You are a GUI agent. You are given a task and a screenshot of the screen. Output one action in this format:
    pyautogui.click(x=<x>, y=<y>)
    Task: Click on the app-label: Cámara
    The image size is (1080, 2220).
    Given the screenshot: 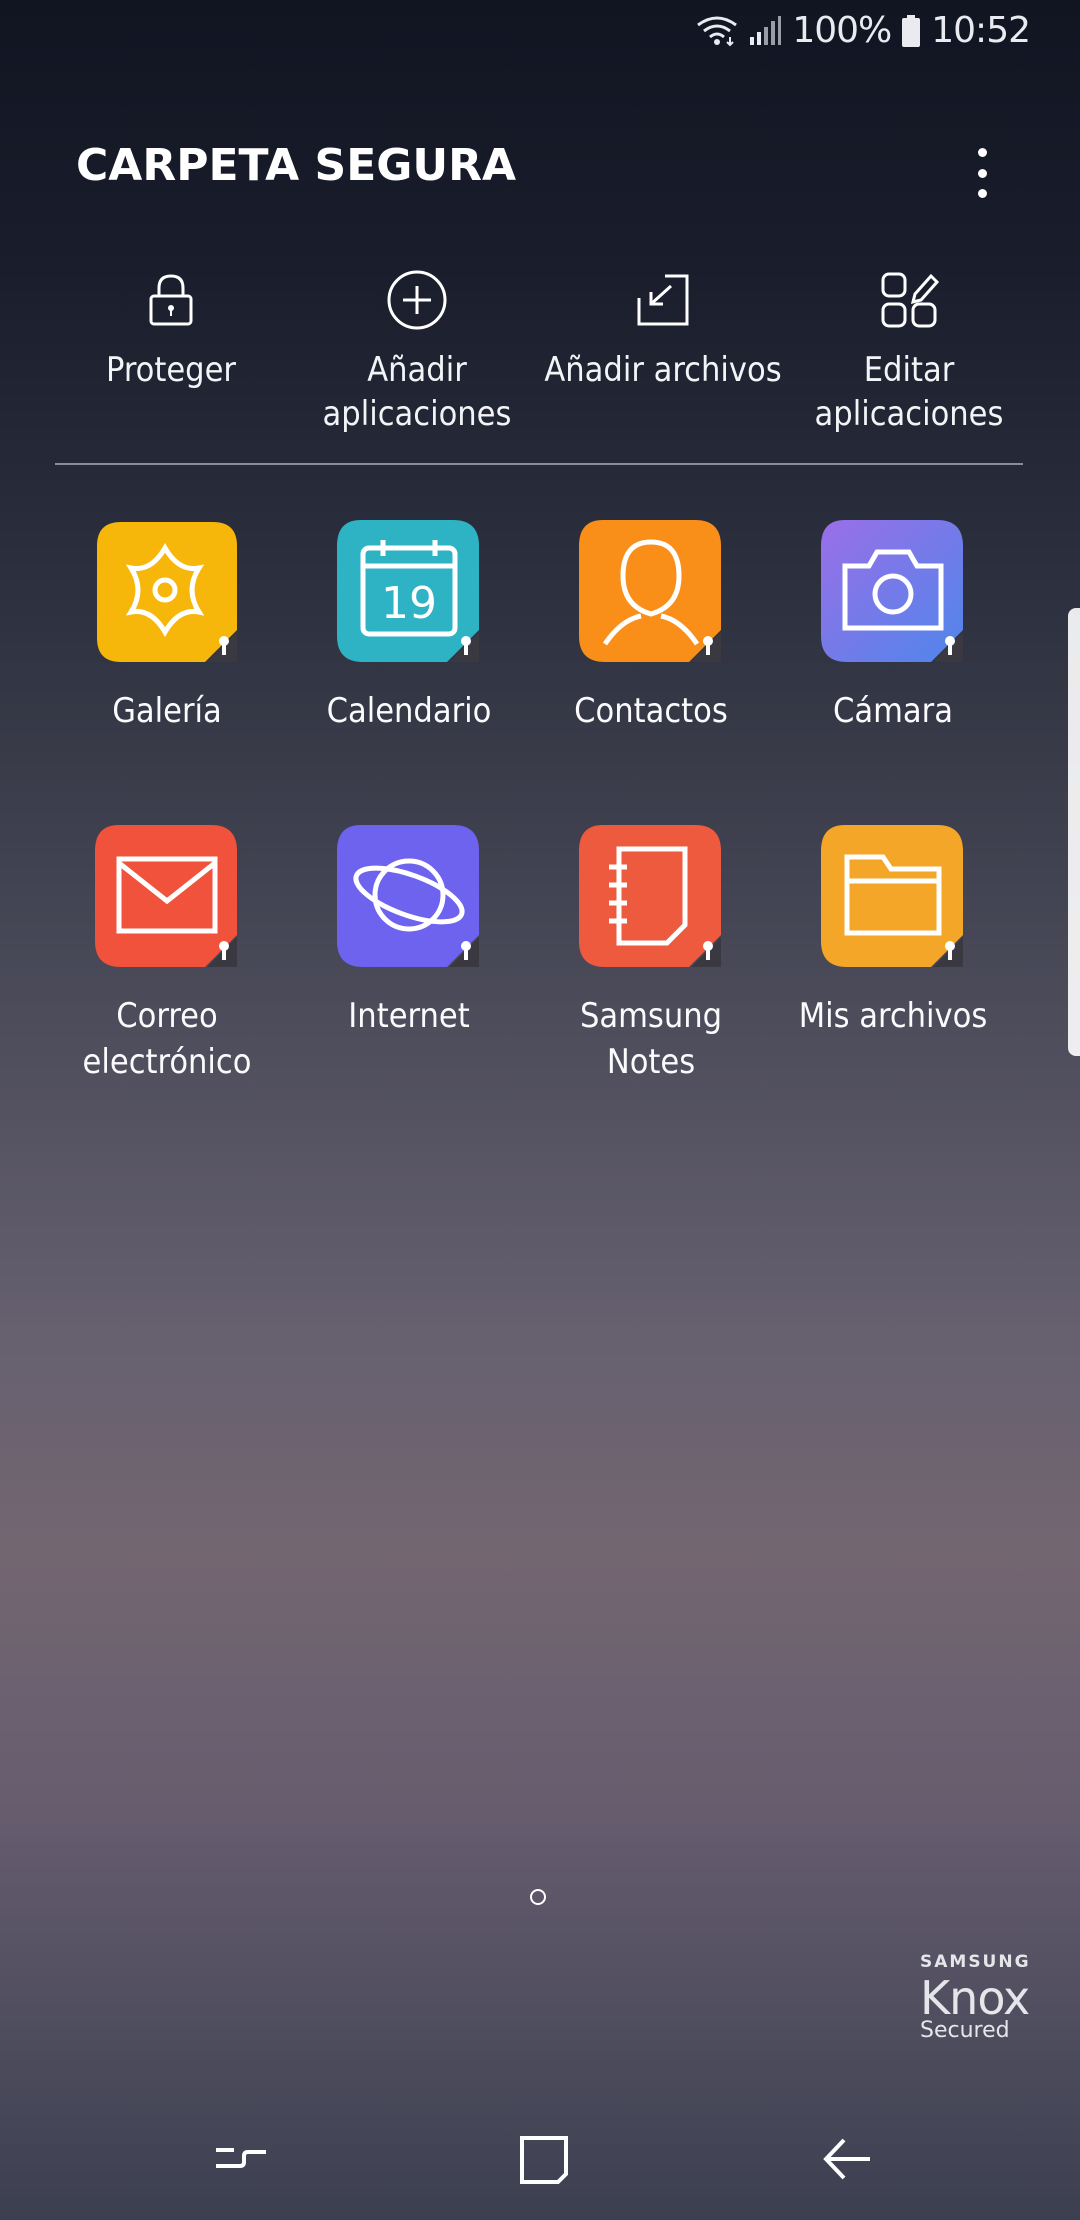 What is the action you would take?
    pyautogui.click(x=893, y=711)
    